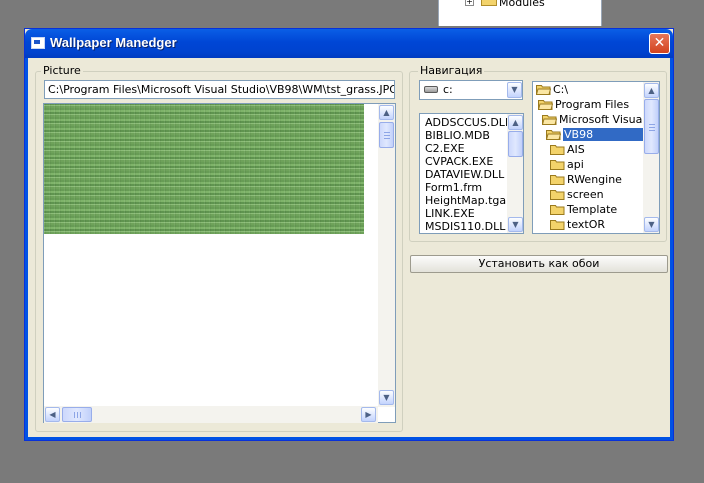 The image size is (704, 483). I want to click on chevron-down-icon: ▼, so click(514, 90).